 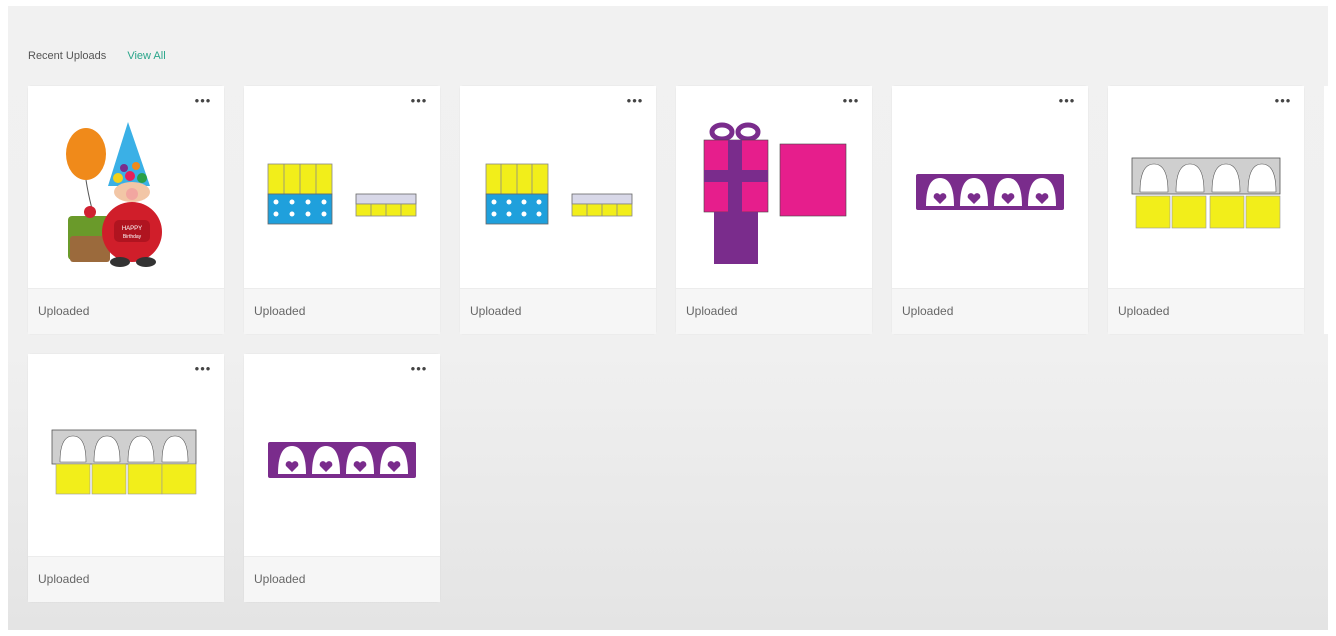 I want to click on next-card-edge, so click(x=1326, y=210).